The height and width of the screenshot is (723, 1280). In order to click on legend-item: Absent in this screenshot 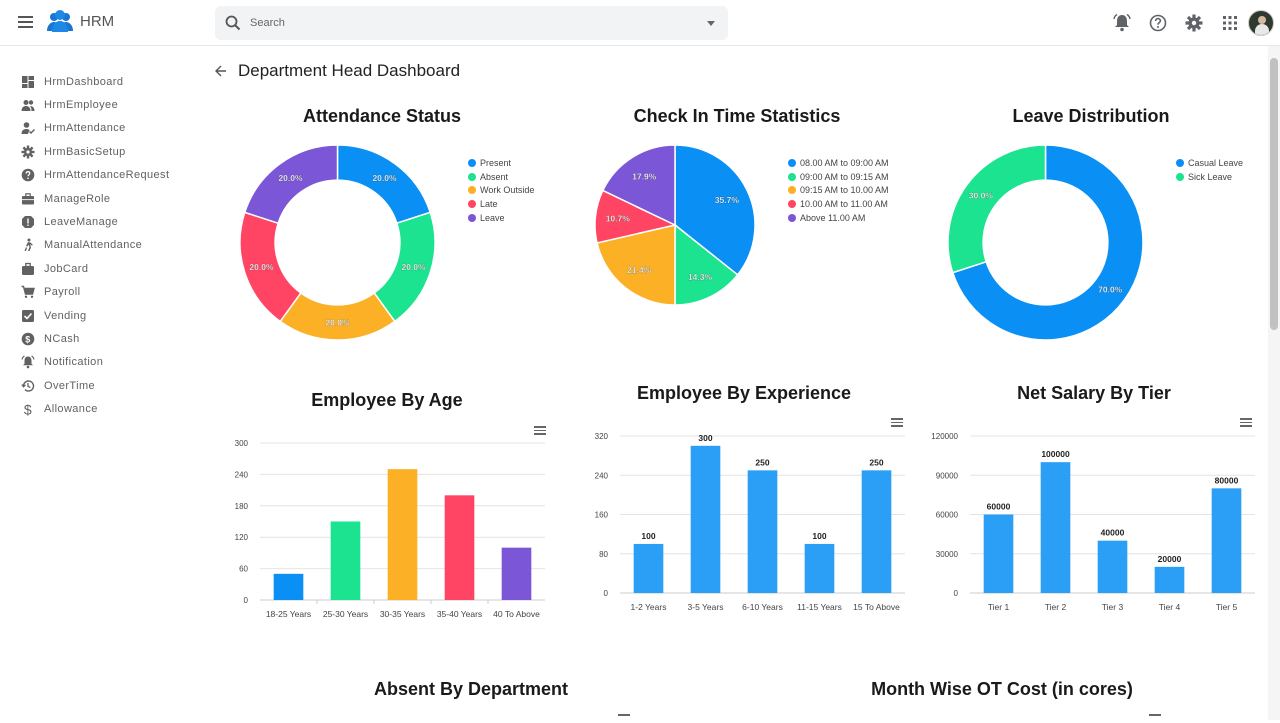, I will do `click(501, 177)`.